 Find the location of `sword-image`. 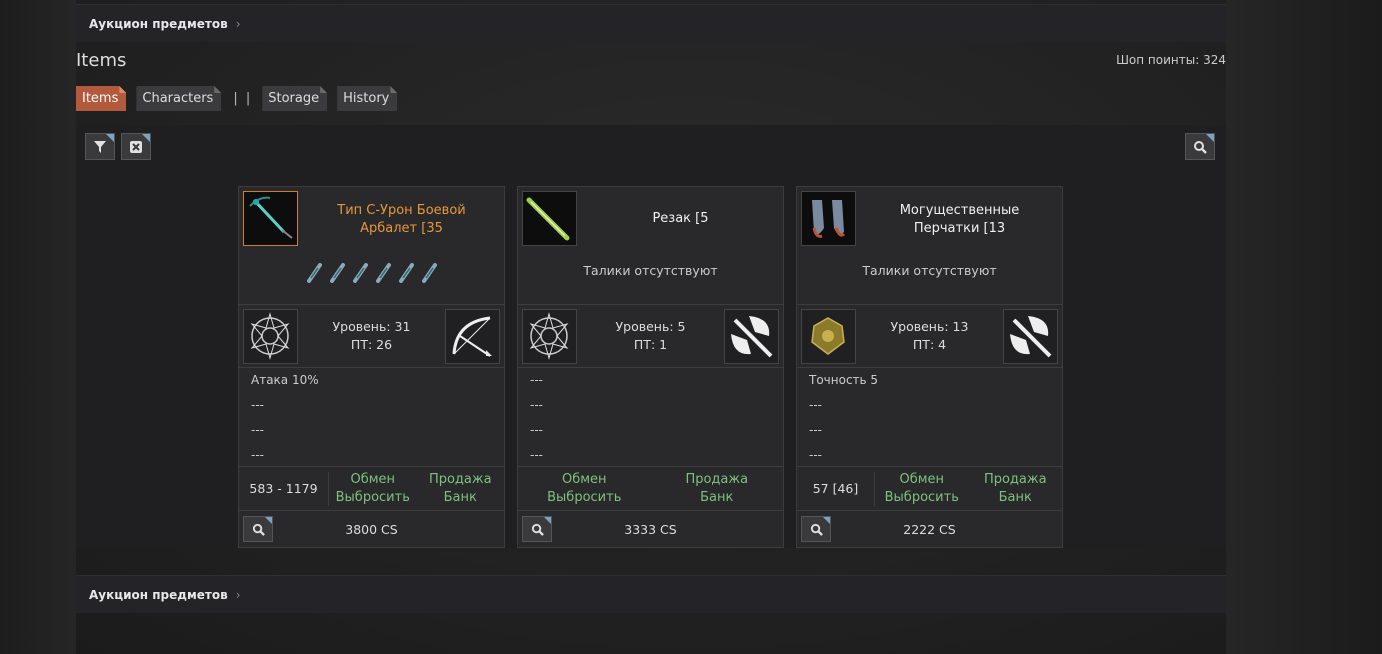

sword-image is located at coordinates (549, 218).